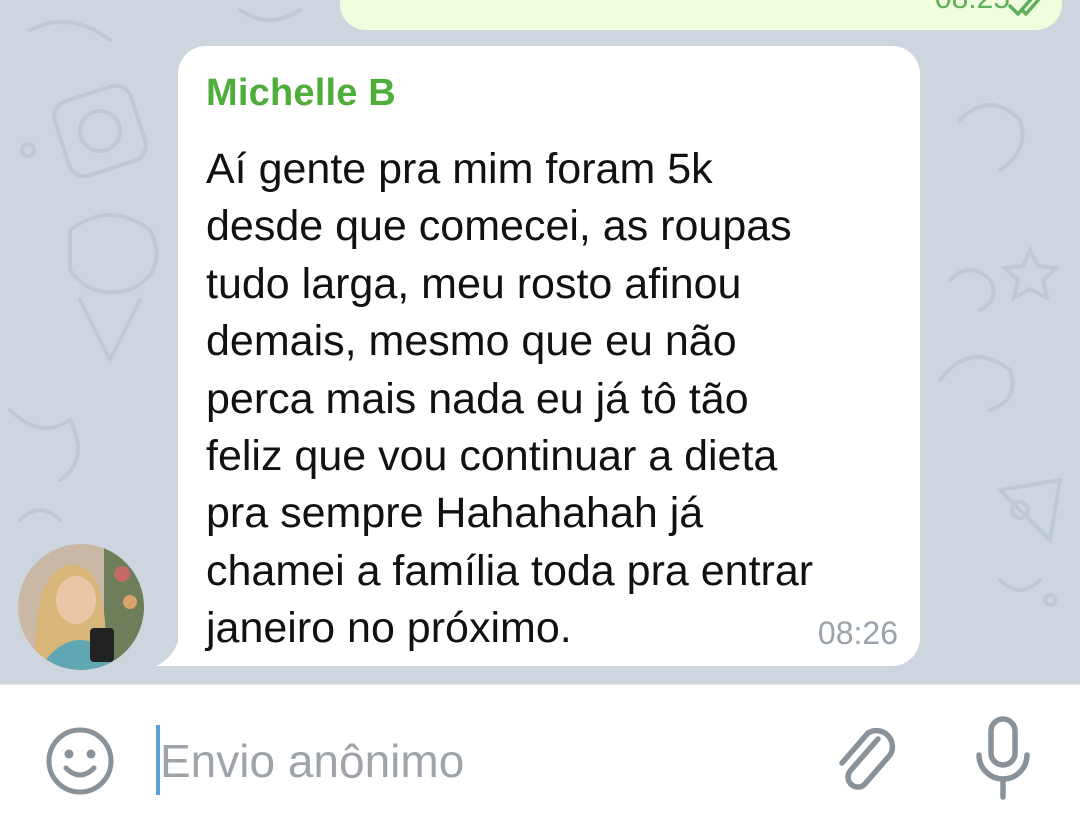  Describe the element at coordinates (857, 633) in the screenshot. I see `message-time: 08:26` at that location.